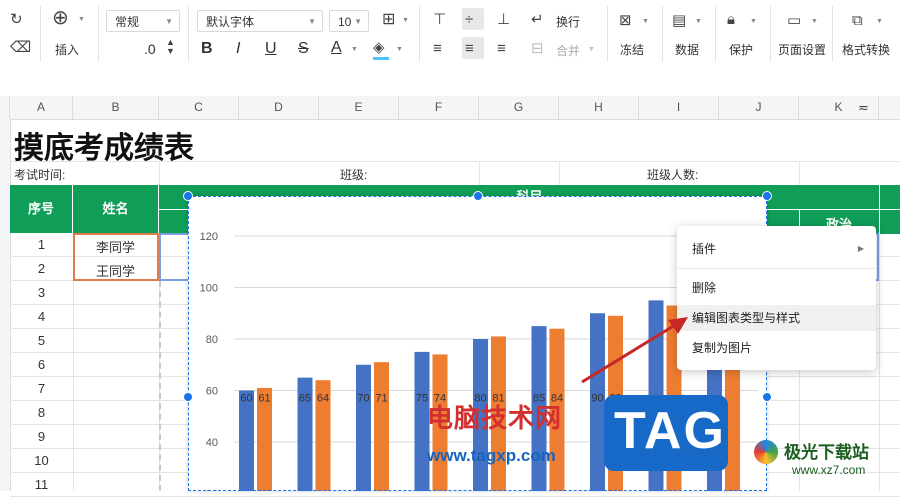 Image resolution: width=900 pixels, height=497 pixels. What do you see at coordinates (381, 429) in the screenshot?
I see `bar-series2` at bounding box center [381, 429].